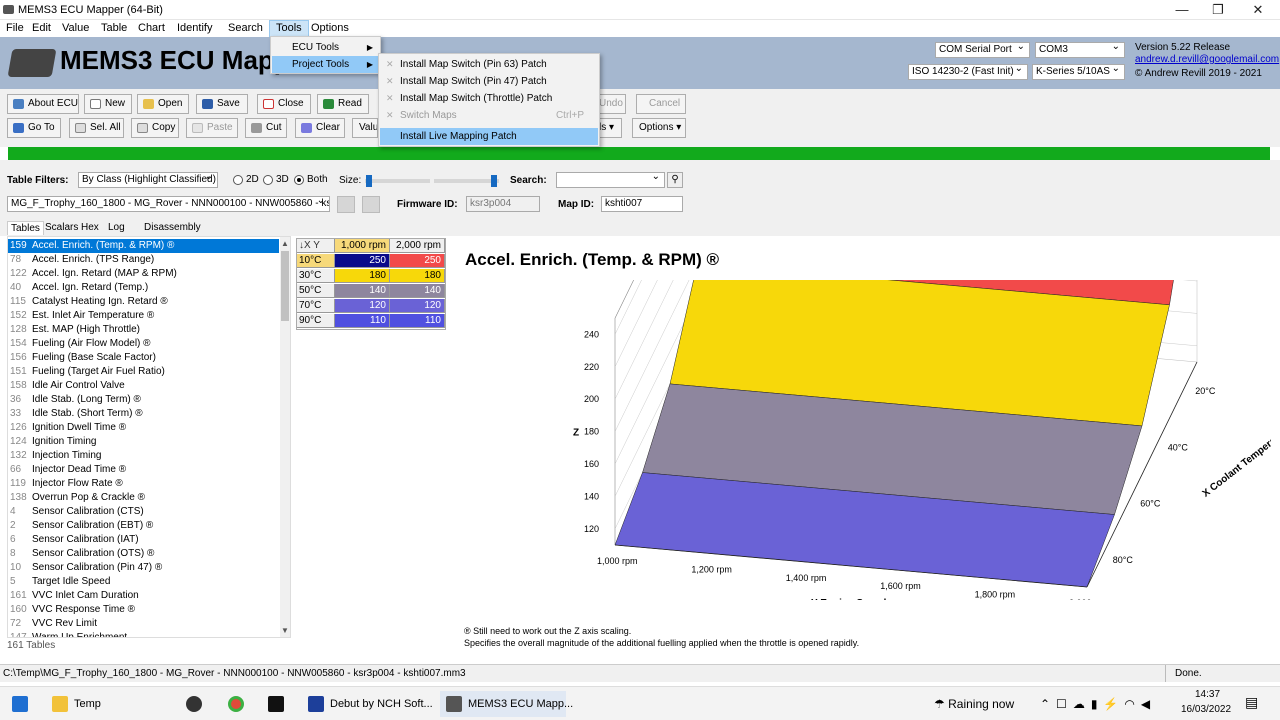  Describe the element at coordinates (90, 228) in the screenshot. I see `tab-hex: Hex` at that location.